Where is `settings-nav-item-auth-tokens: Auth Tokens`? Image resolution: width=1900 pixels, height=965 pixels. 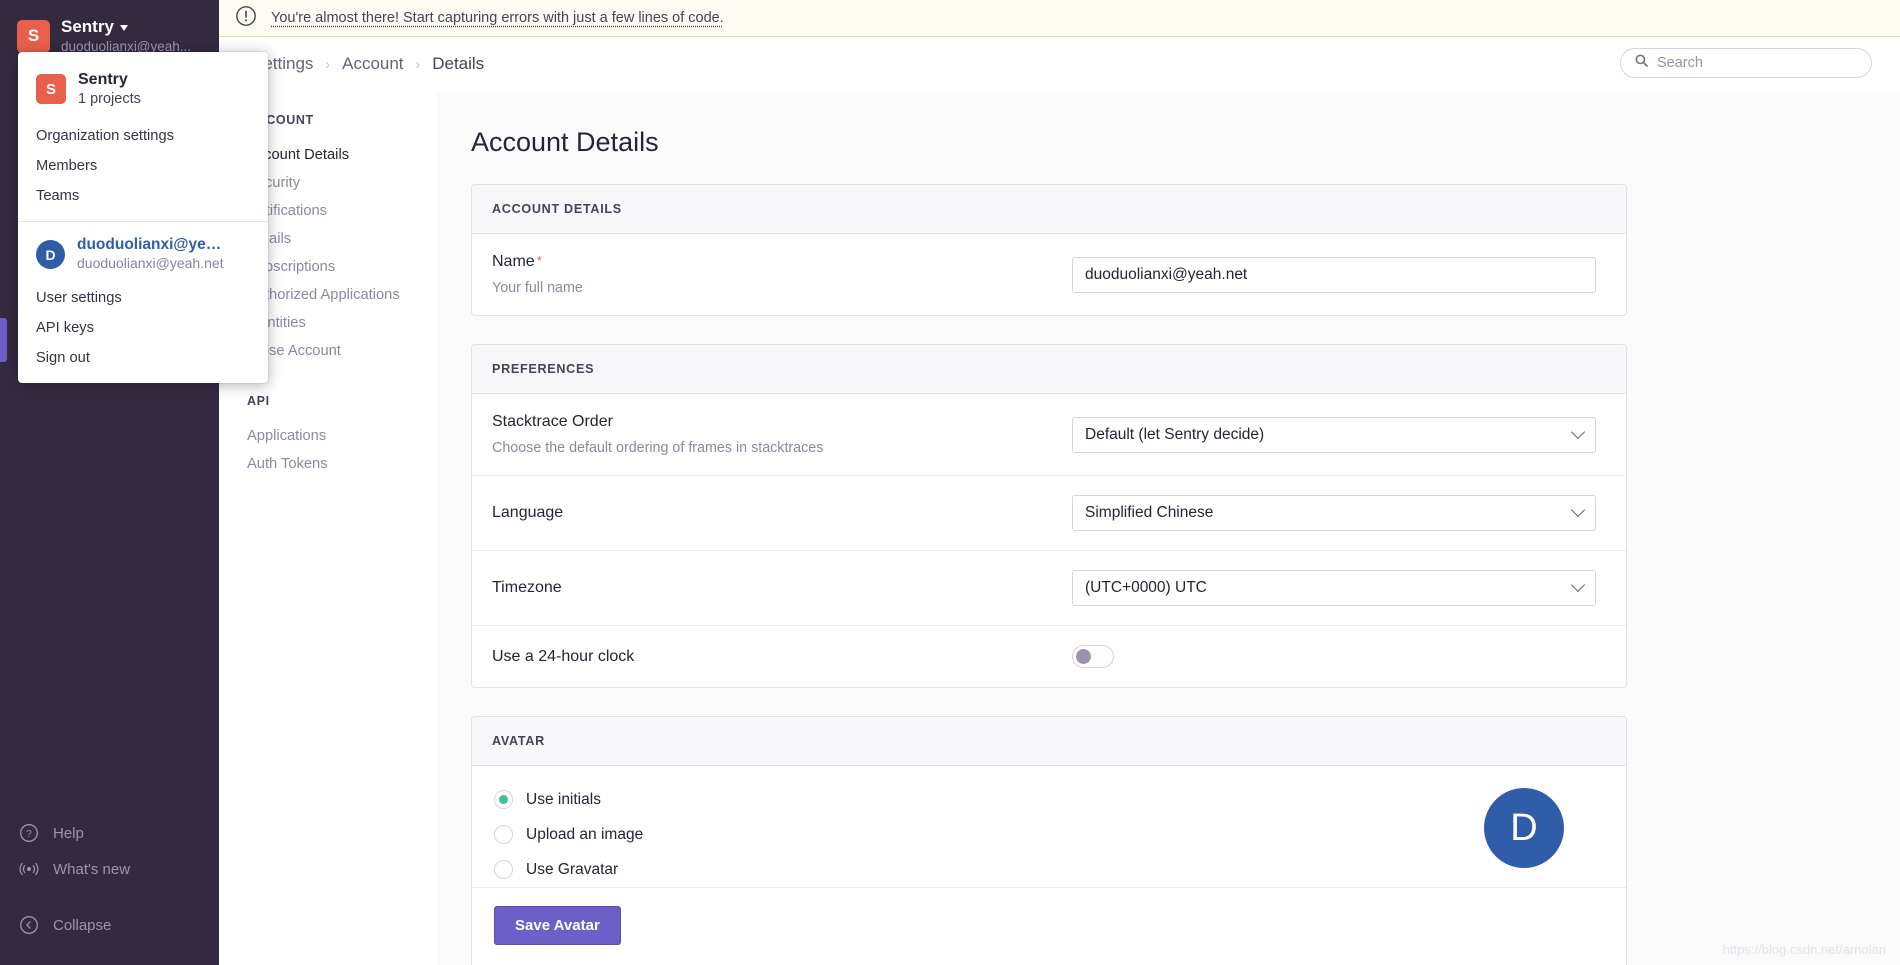
settings-nav-item-auth-tokens: Auth Tokens is located at coordinates (342, 464).